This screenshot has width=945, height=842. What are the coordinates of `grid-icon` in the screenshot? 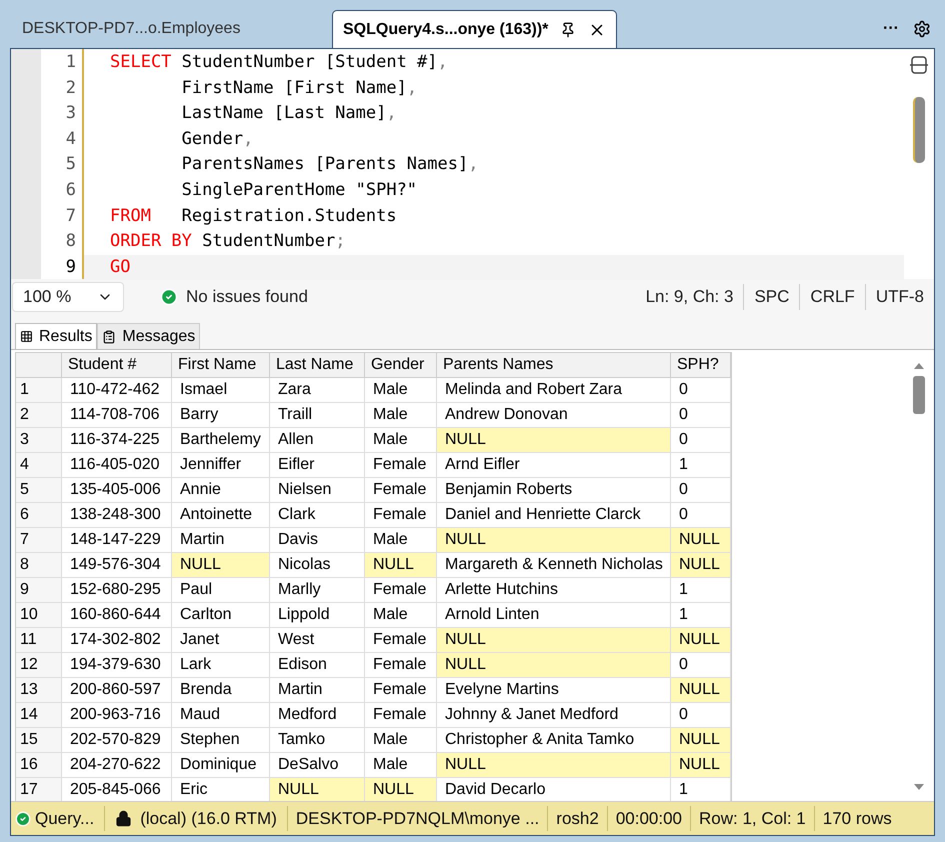 It's located at (26, 336).